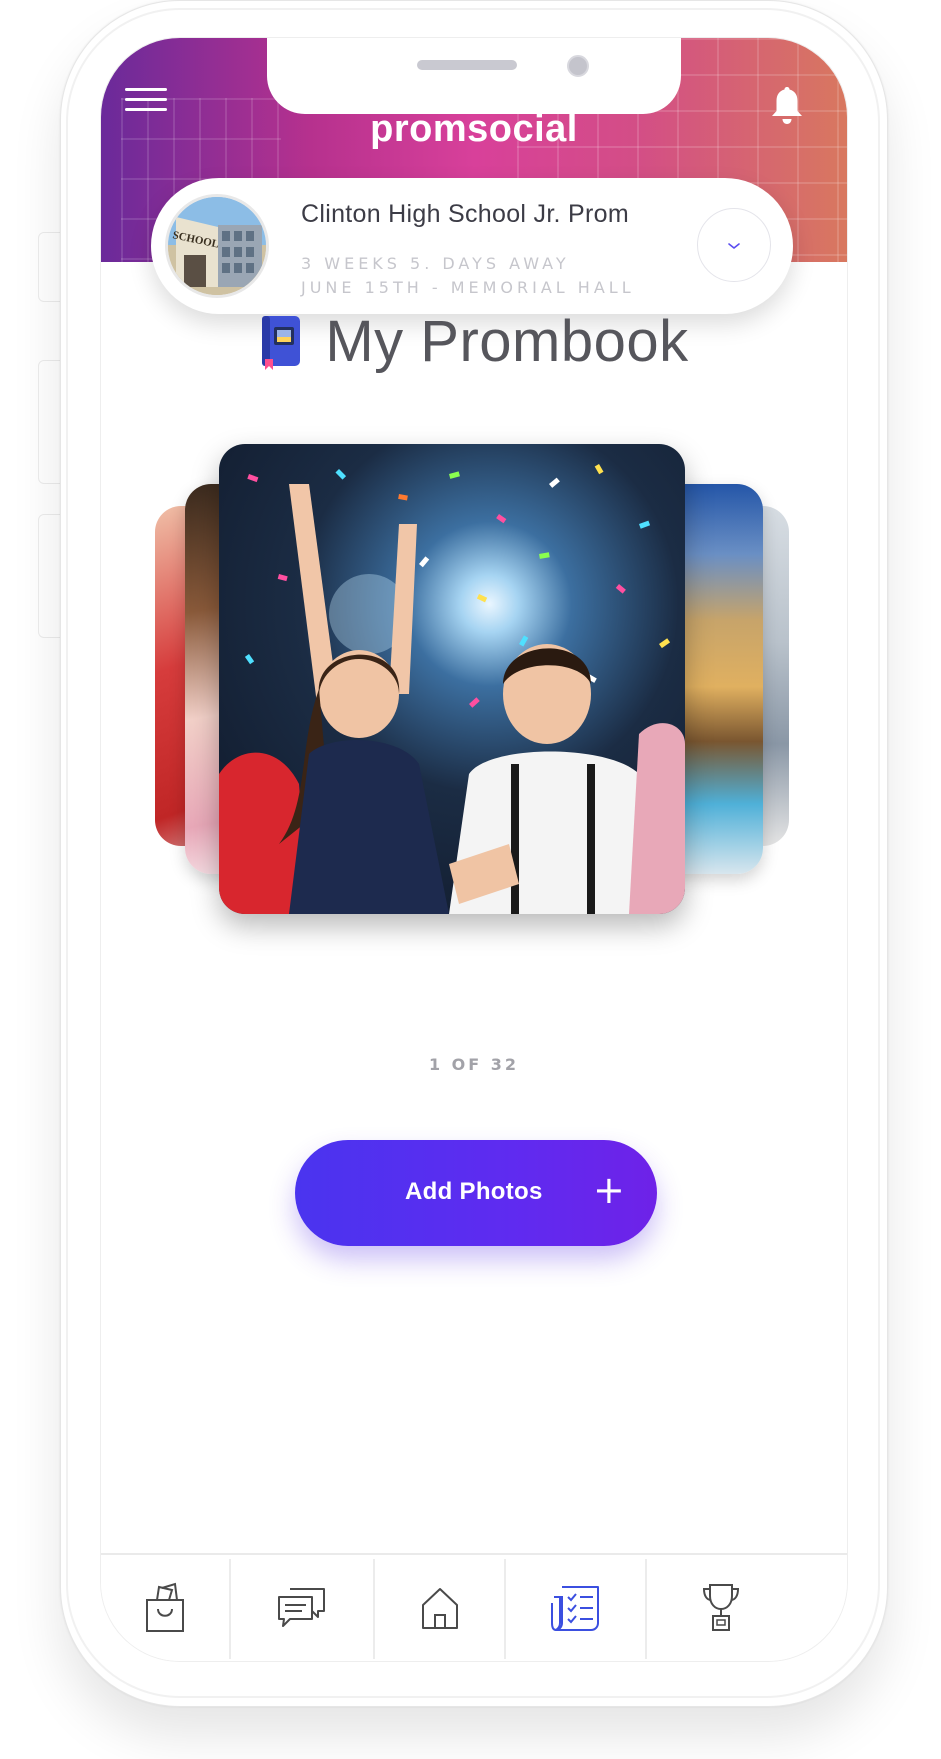  I want to click on prombook-title: My Prombook, so click(507, 341).